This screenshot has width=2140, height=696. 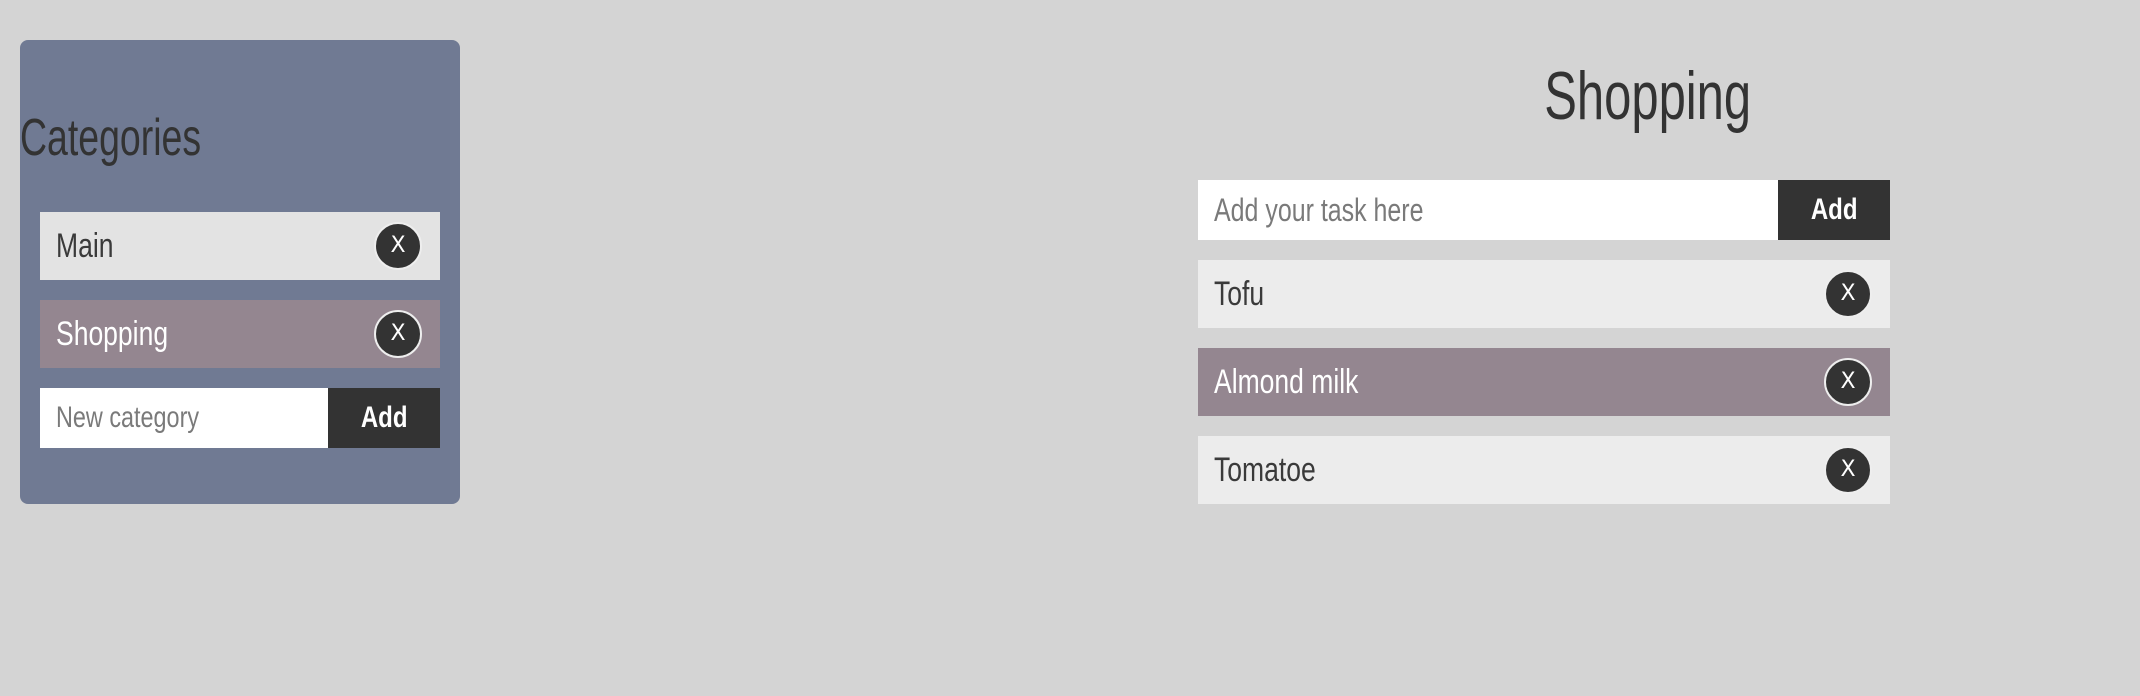 What do you see at coordinates (111, 138) in the screenshot?
I see `sidebar-title: Categories` at bounding box center [111, 138].